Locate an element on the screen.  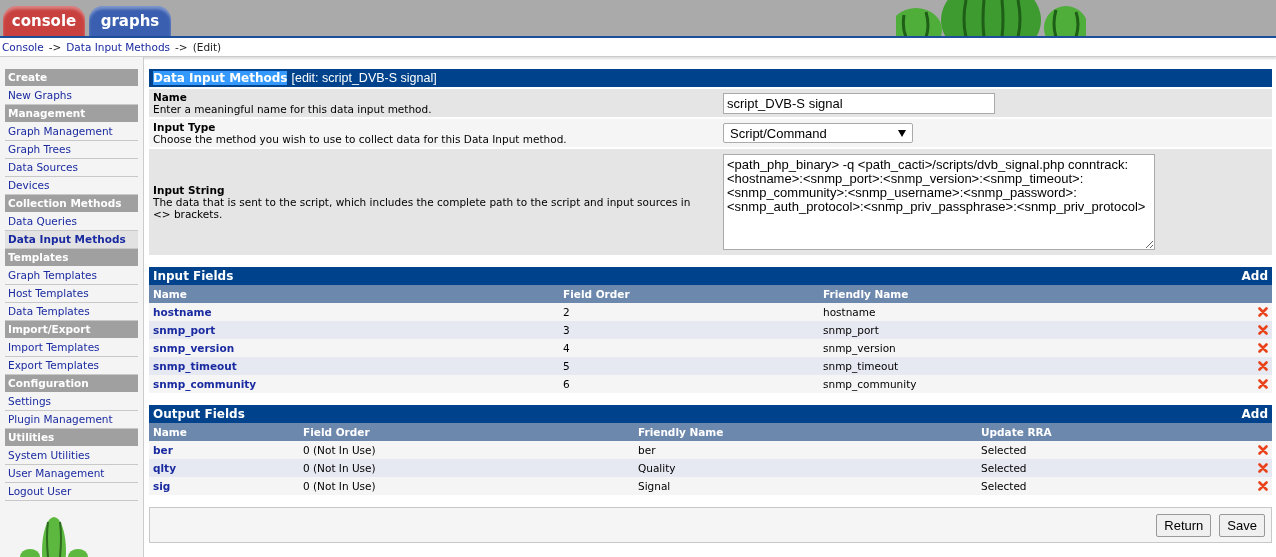
nav-tab: console is located at coordinates (44, 21).